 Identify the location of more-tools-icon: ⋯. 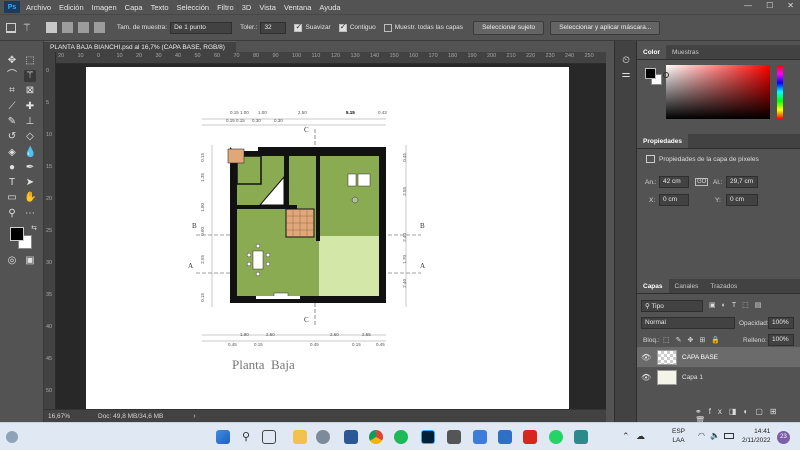
(30, 214).